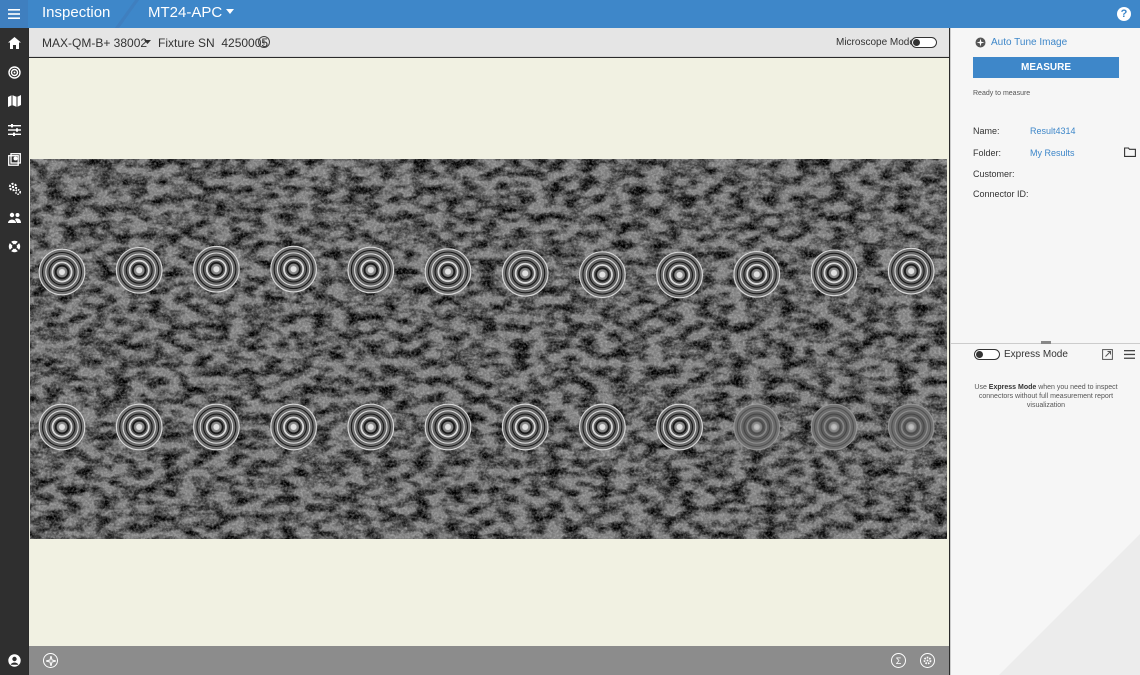 The width and height of the screenshot is (1140, 675). What do you see at coordinates (987, 354) in the screenshot?
I see `express-mode-toggle` at bounding box center [987, 354].